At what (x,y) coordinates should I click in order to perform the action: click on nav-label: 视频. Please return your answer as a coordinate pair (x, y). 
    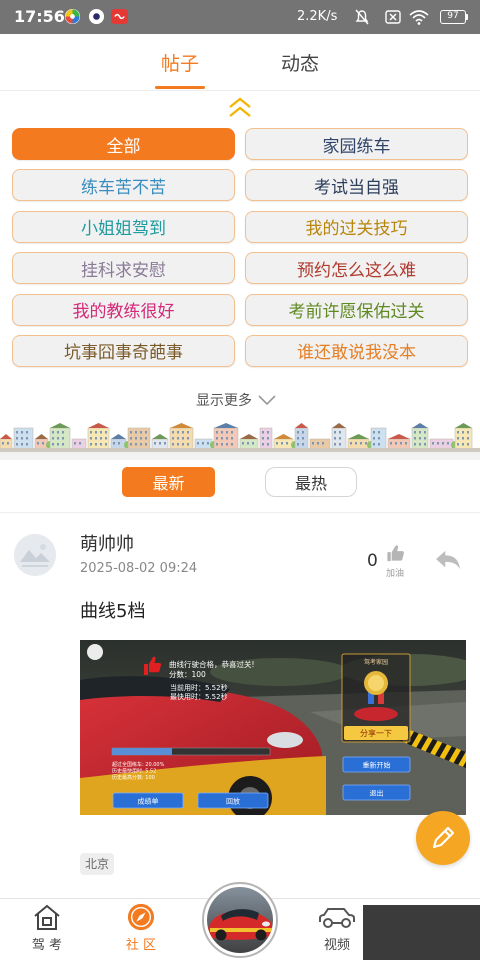
    Looking at the image, I should click on (336, 945).